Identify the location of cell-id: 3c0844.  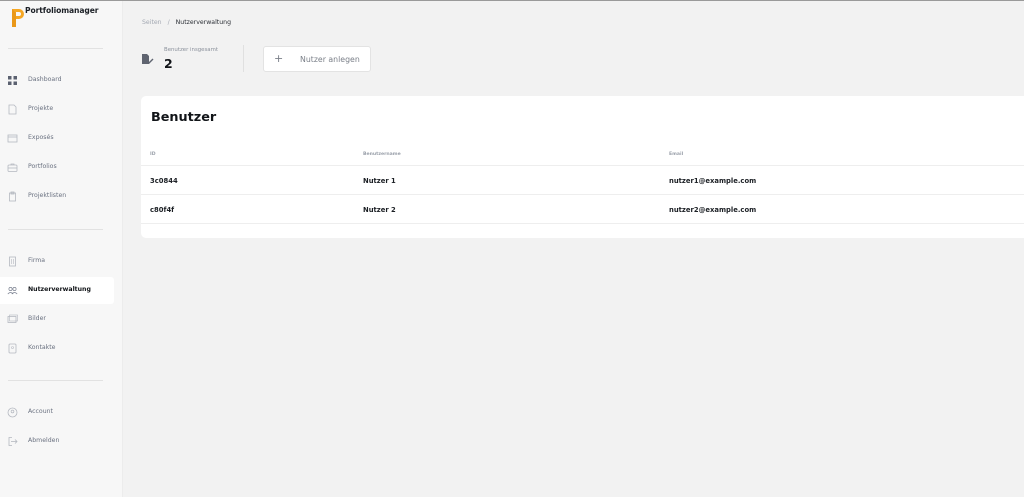
(164, 181).